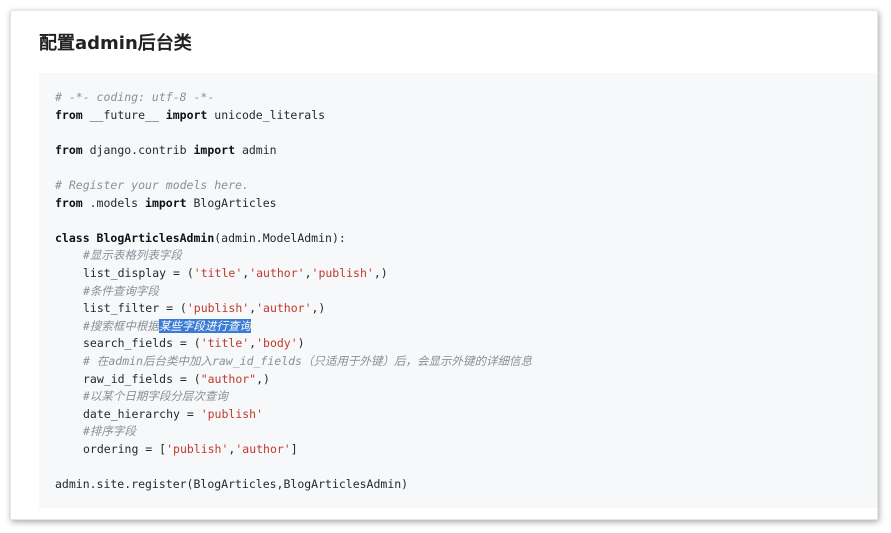 The image size is (891, 533). What do you see at coordinates (266, 114) in the screenshot?
I see `code-text: unicode_literals` at bounding box center [266, 114].